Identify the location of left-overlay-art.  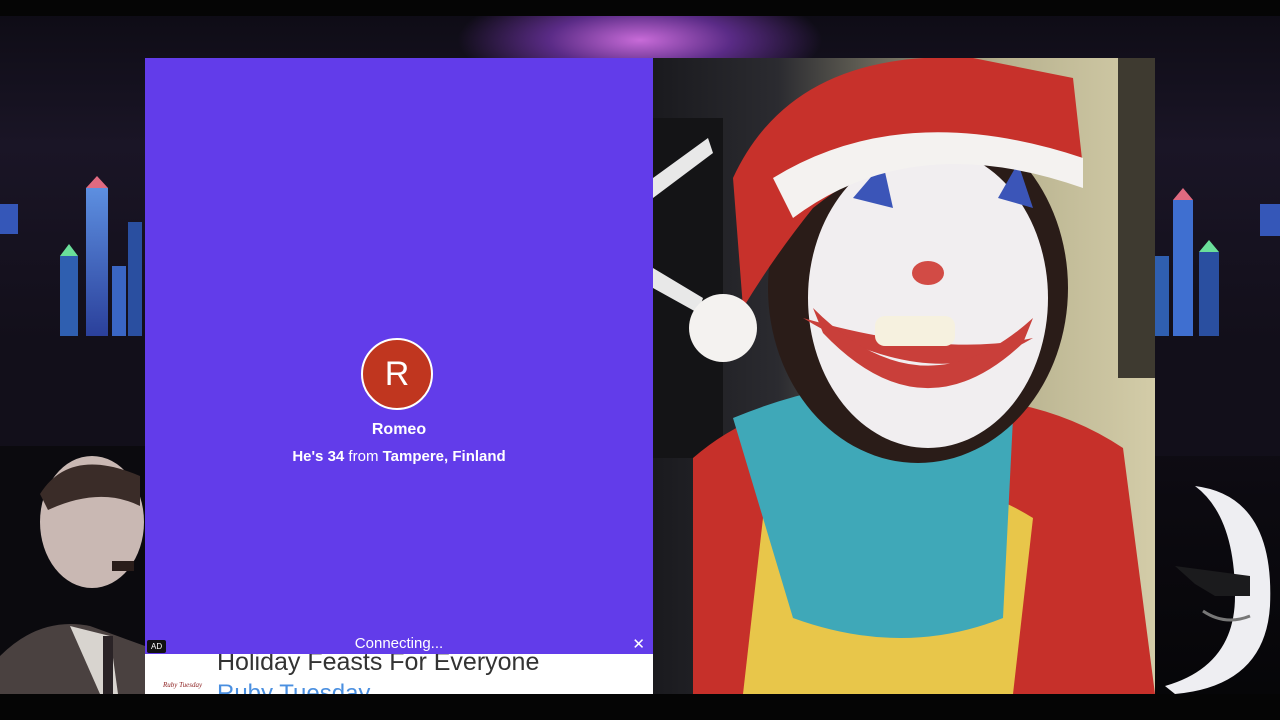
(72, 355).